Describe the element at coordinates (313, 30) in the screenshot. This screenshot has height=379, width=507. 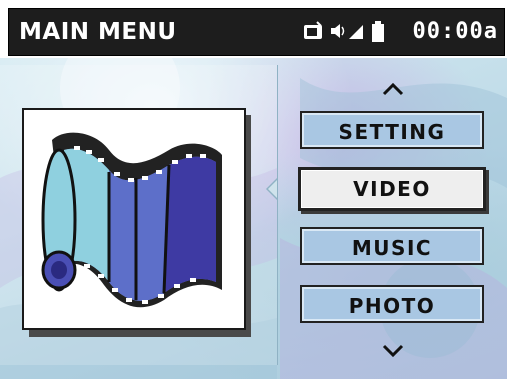
I see `tv-icon` at that location.